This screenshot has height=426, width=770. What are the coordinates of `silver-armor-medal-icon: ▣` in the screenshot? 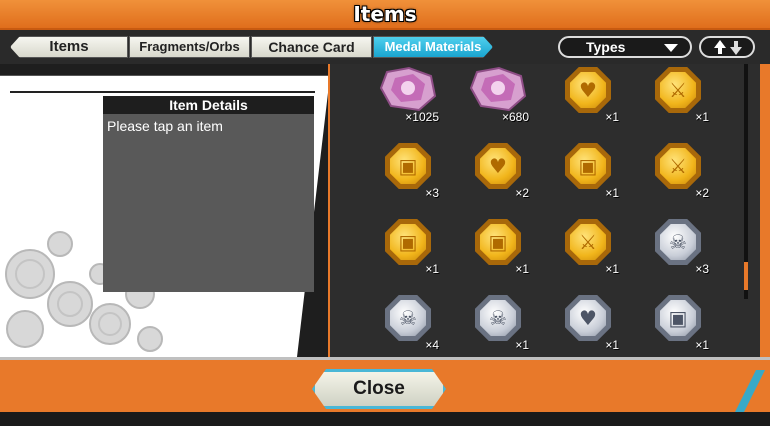 It's located at (678, 318).